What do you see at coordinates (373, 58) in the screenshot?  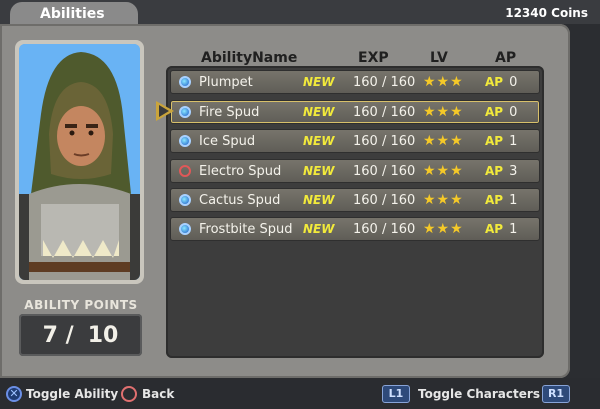 I see `col-header-exp: EXP` at bounding box center [373, 58].